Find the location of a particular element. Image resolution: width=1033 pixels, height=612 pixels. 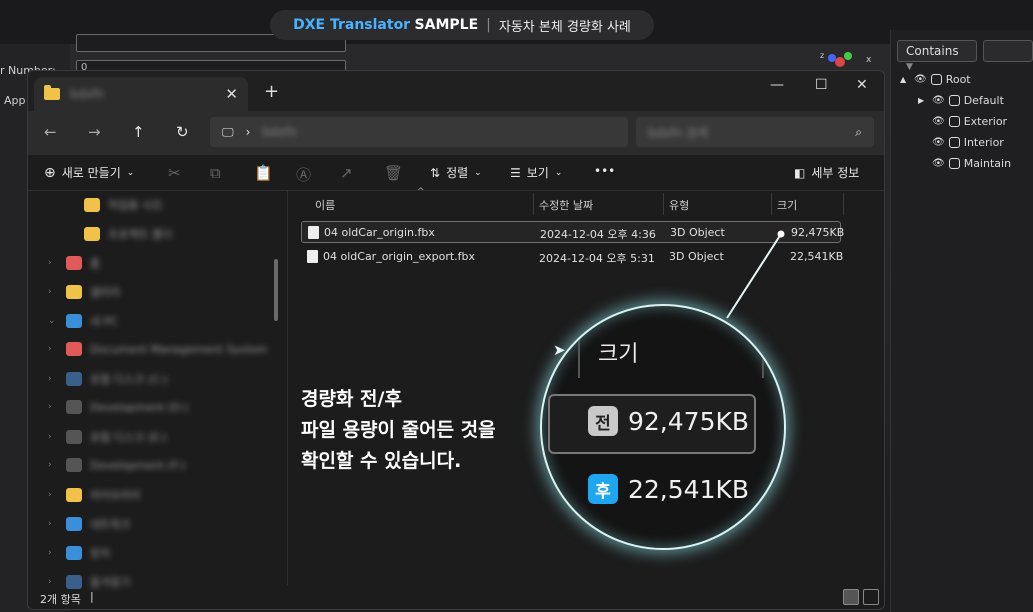

callout-connector is located at coordinates (755, 274).